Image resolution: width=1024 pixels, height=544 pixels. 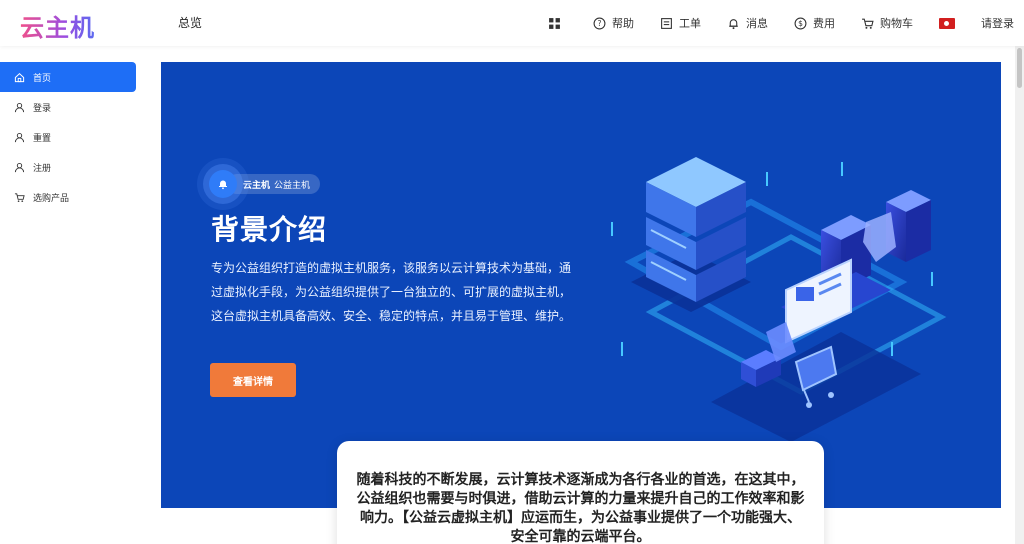 What do you see at coordinates (72, 295) in the screenshot?
I see `sidebar: 首页 登录 重置 注册 选购产品` at bounding box center [72, 295].